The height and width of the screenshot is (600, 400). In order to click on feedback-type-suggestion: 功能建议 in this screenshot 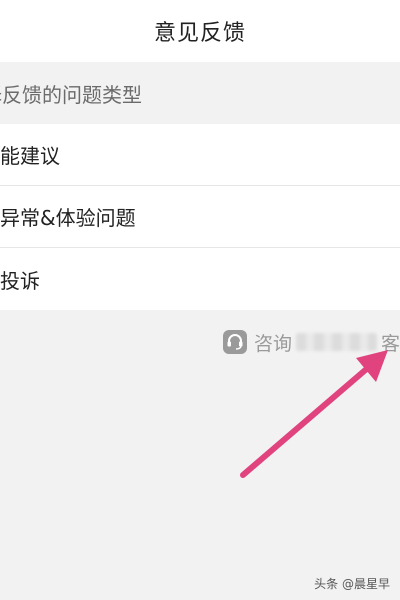, I will do `click(200, 155)`.